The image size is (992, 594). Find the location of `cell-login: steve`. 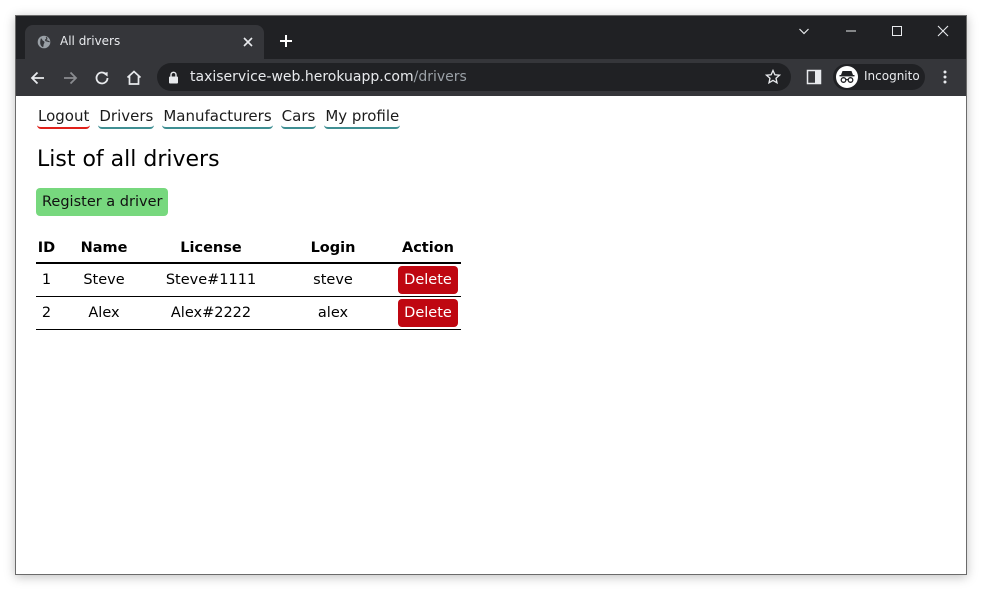

cell-login: steve is located at coordinates (333, 280).